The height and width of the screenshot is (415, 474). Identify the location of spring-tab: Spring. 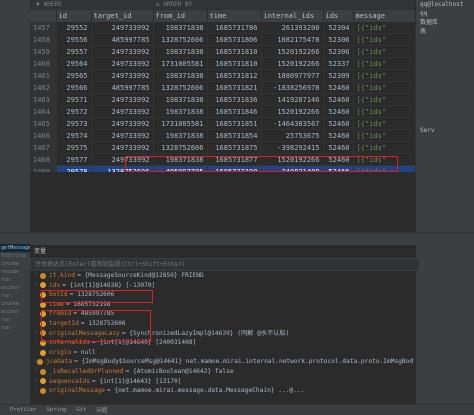
(57, 410).